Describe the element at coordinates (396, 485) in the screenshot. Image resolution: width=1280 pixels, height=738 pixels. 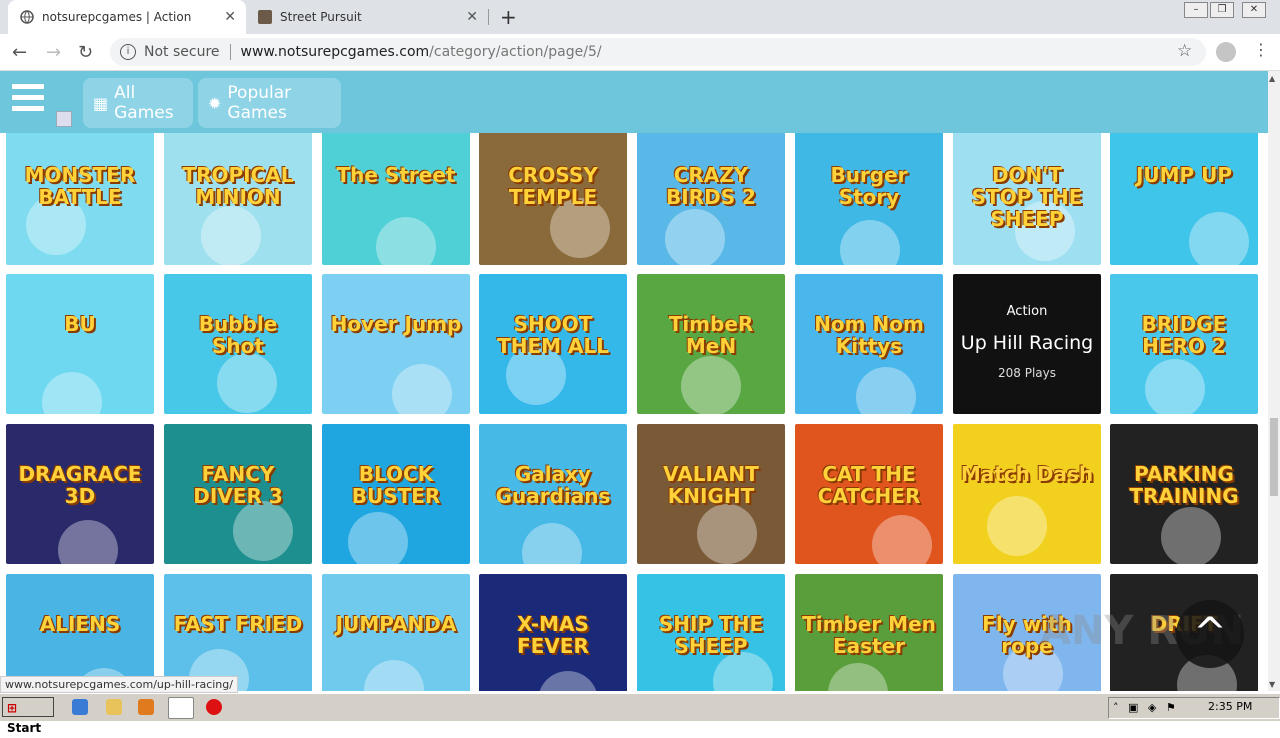
I see `game-title: BLOCK BUSTER` at that location.